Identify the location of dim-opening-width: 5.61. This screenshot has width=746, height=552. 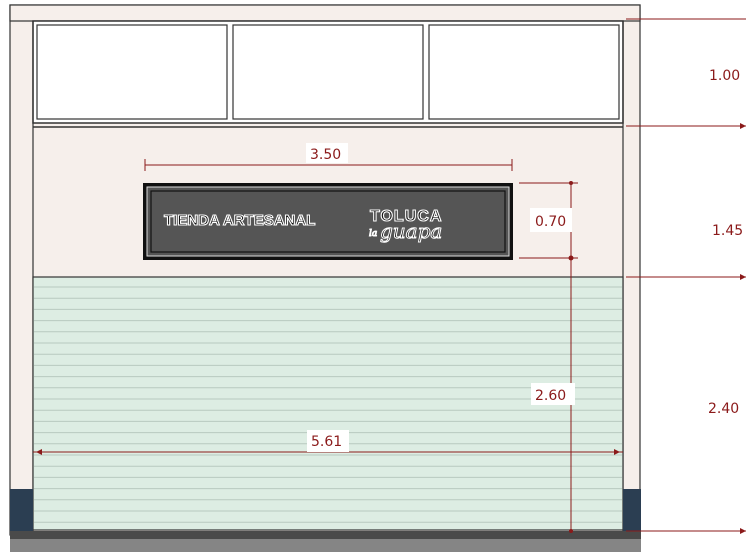
(326, 442).